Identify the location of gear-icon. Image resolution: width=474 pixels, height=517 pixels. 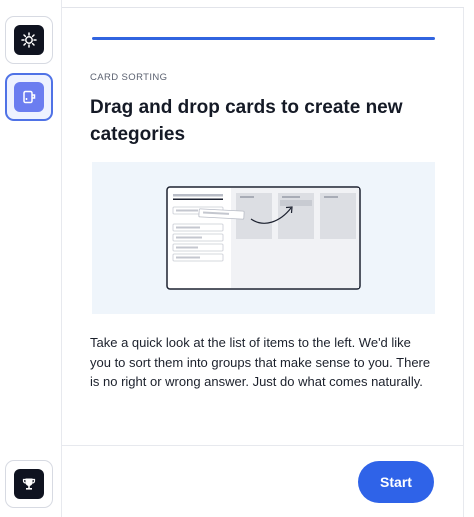
(29, 40).